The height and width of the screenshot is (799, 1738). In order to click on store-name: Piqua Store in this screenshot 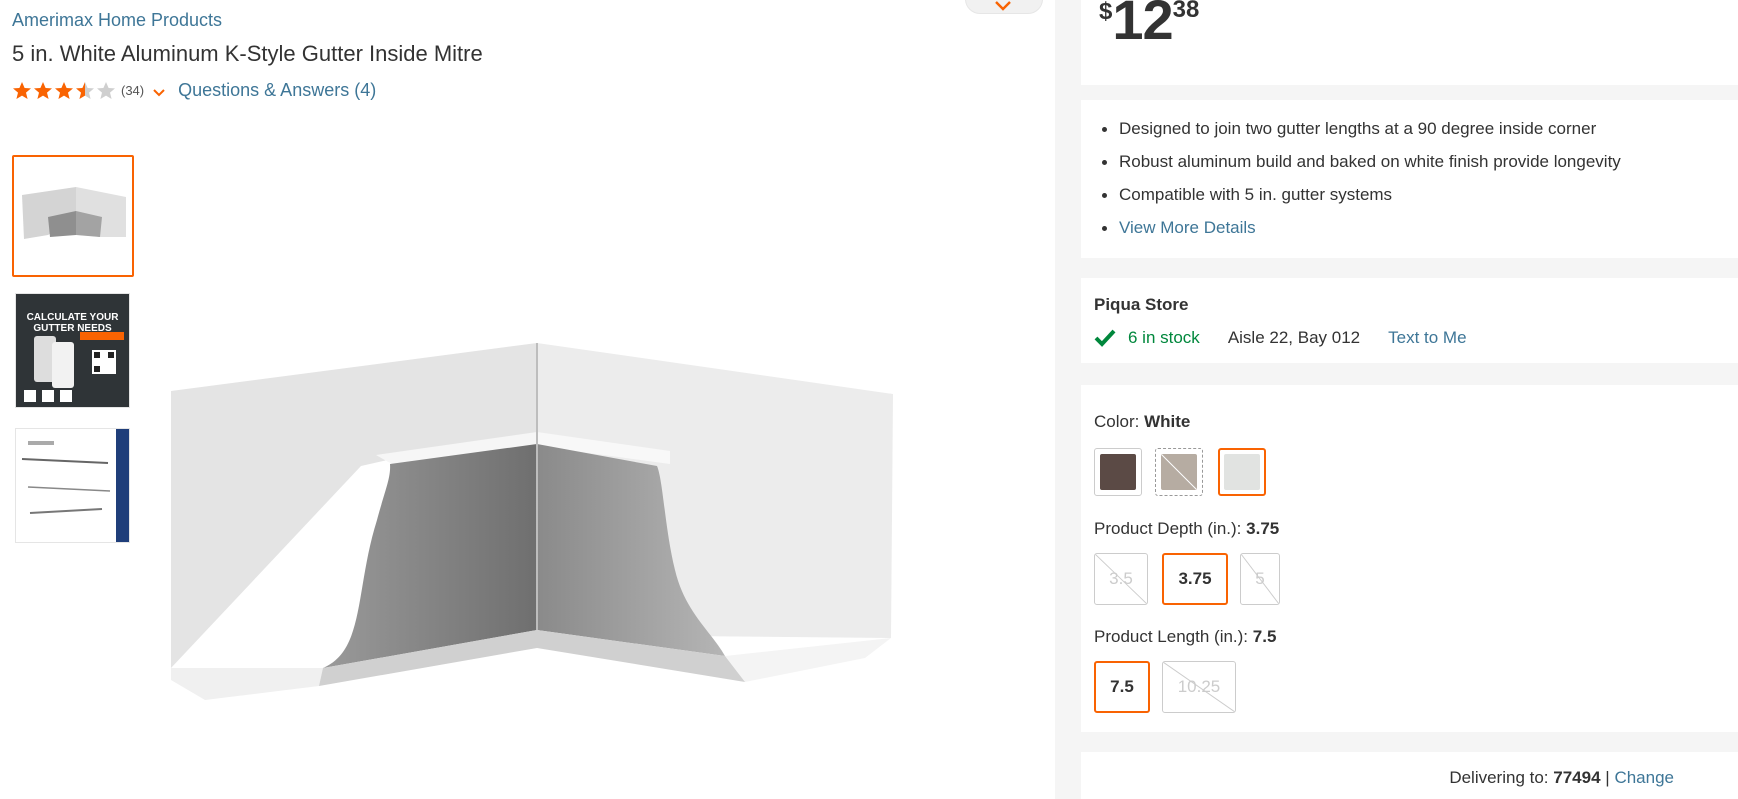, I will do `click(1141, 304)`.